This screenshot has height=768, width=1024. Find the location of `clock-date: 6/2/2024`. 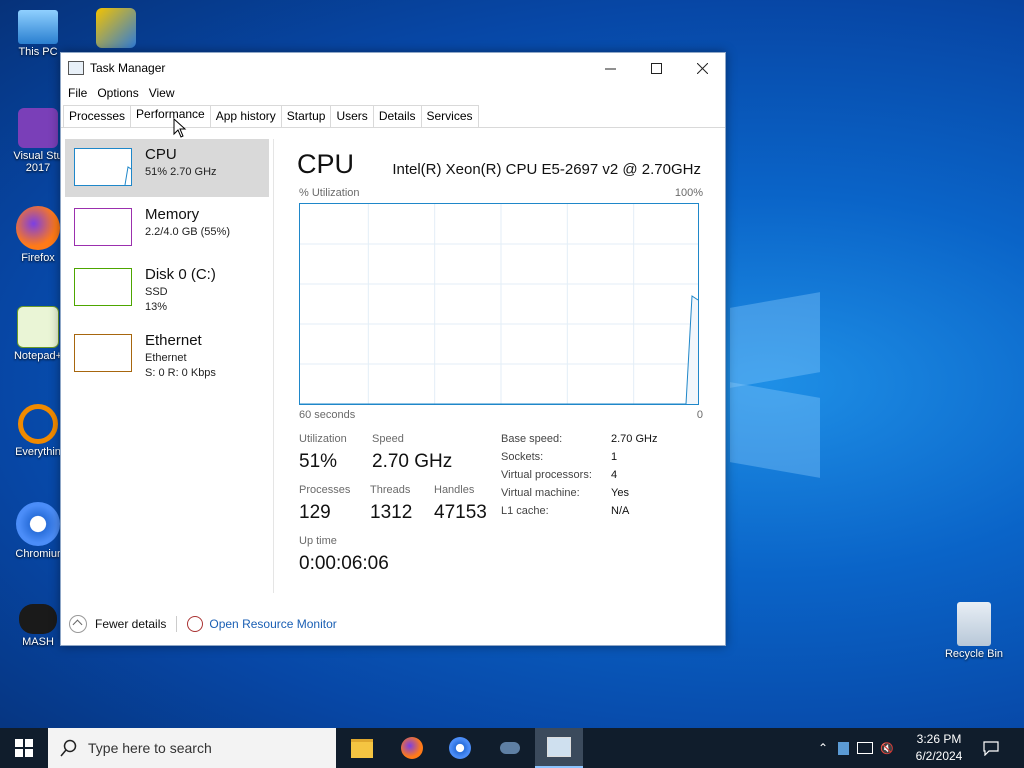

clock-date: 6/2/2024 is located at coordinates (939, 756).